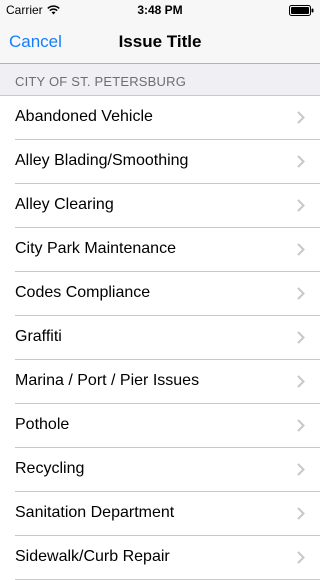 This screenshot has width=320, height=580. Describe the element at coordinates (160, 118) in the screenshot. I see `list-item: Abandoned Vehicle` at that location.